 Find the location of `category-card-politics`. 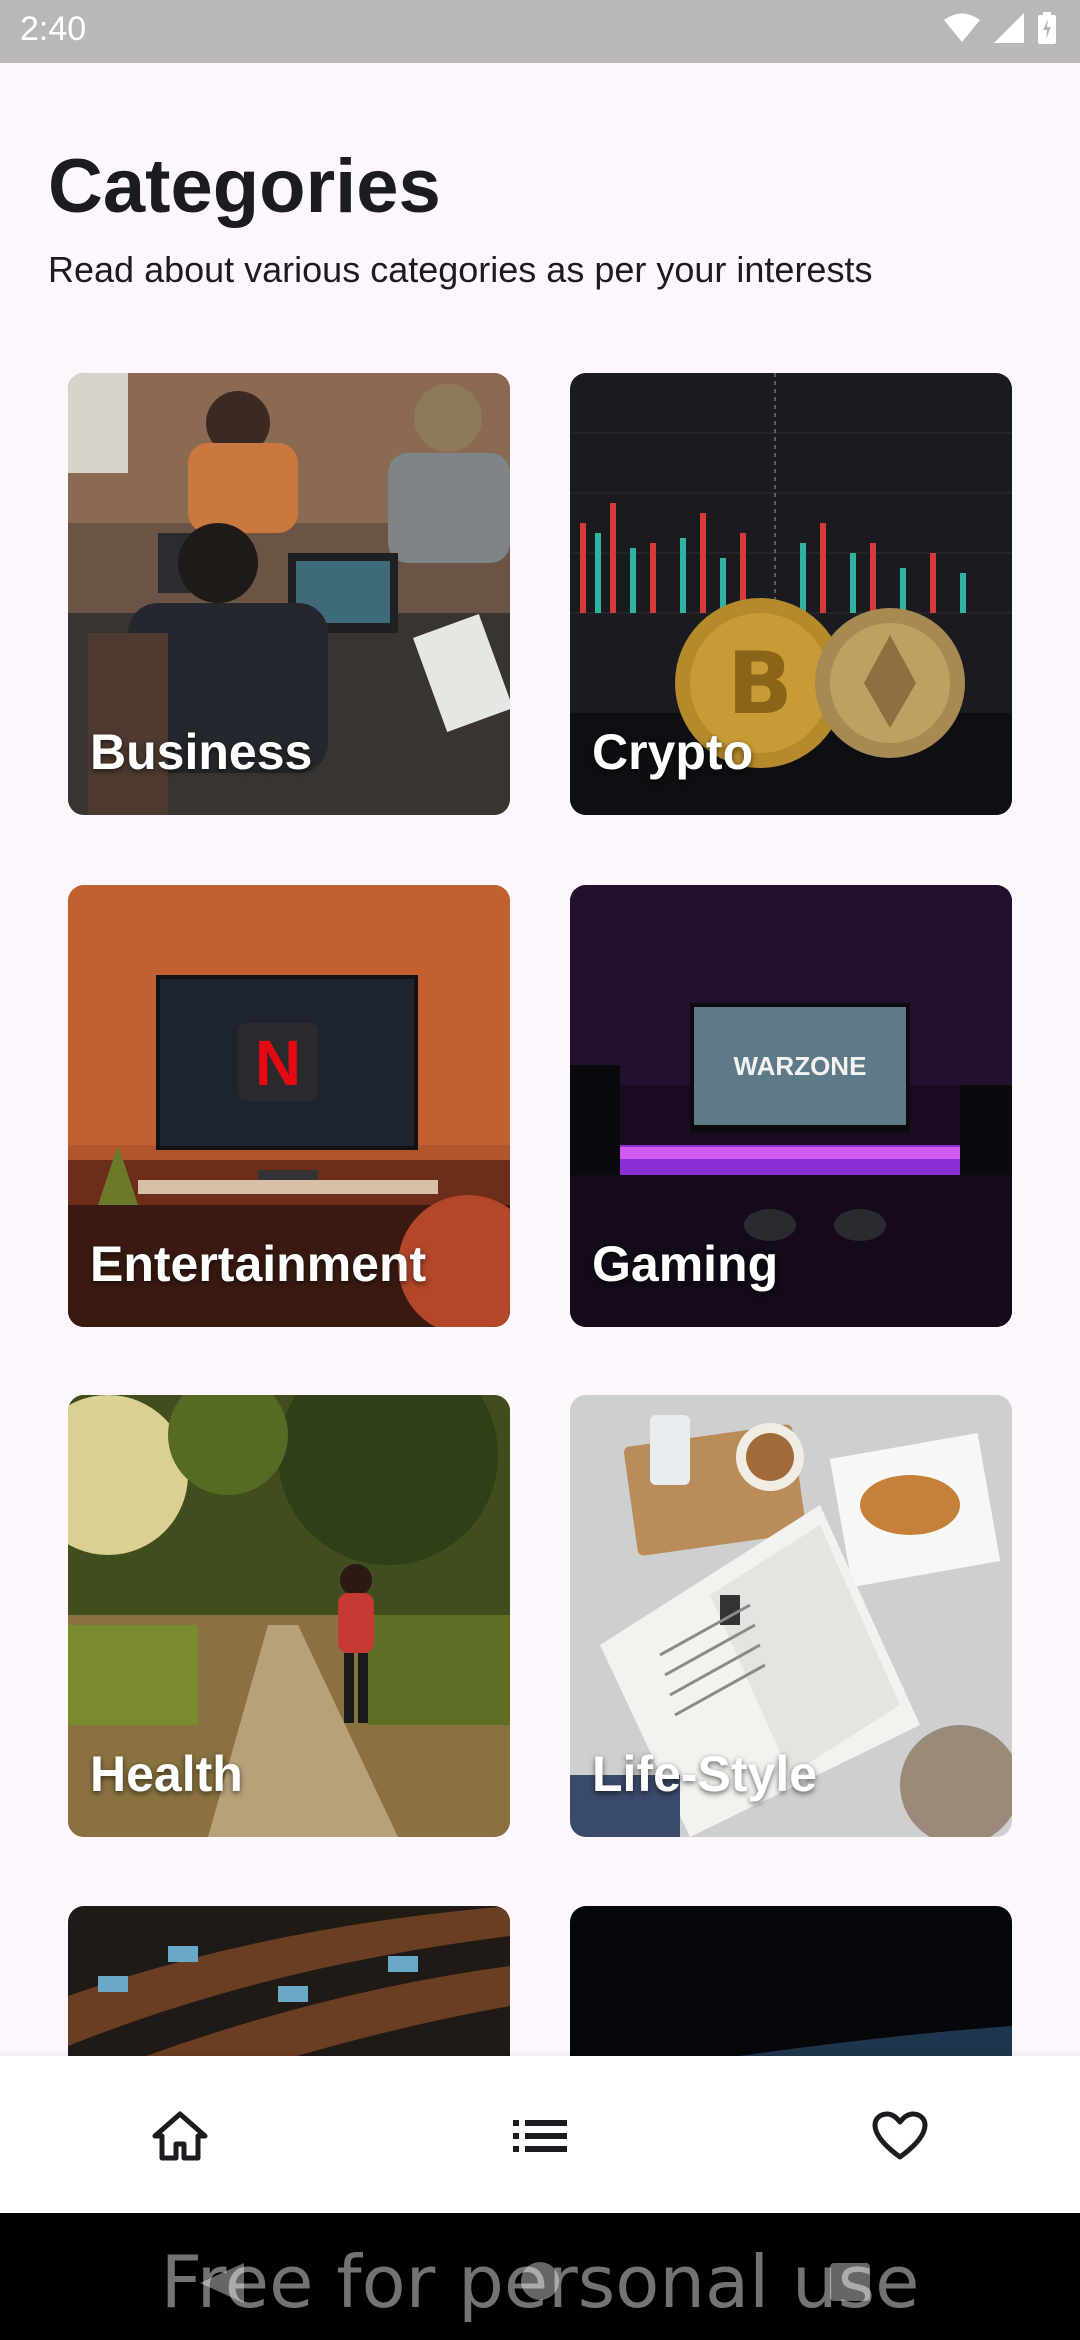

category-card-politics is located at coordinates (289, 1981).